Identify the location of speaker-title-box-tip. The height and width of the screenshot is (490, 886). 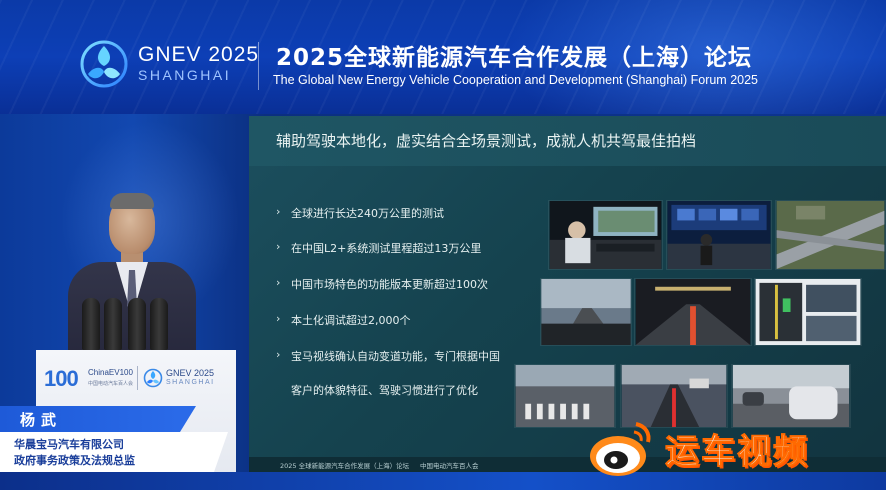
(221, 452).